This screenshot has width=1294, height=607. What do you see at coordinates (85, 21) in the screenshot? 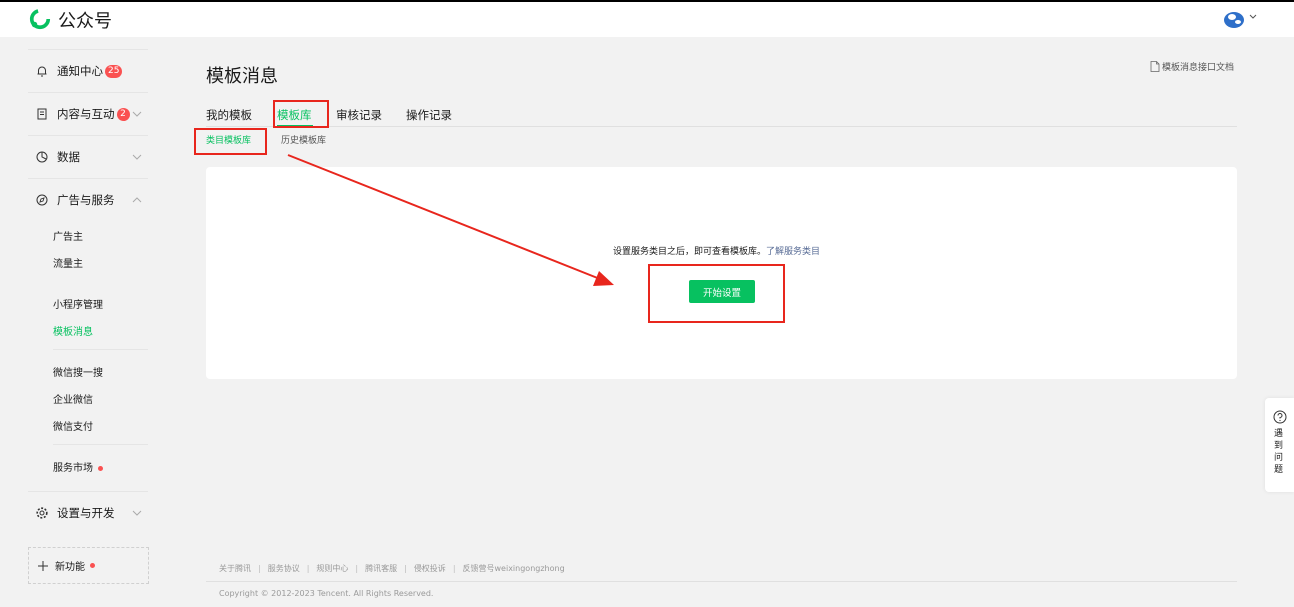
I see `brand-title: 公众号` at bounding box center [85, 21].